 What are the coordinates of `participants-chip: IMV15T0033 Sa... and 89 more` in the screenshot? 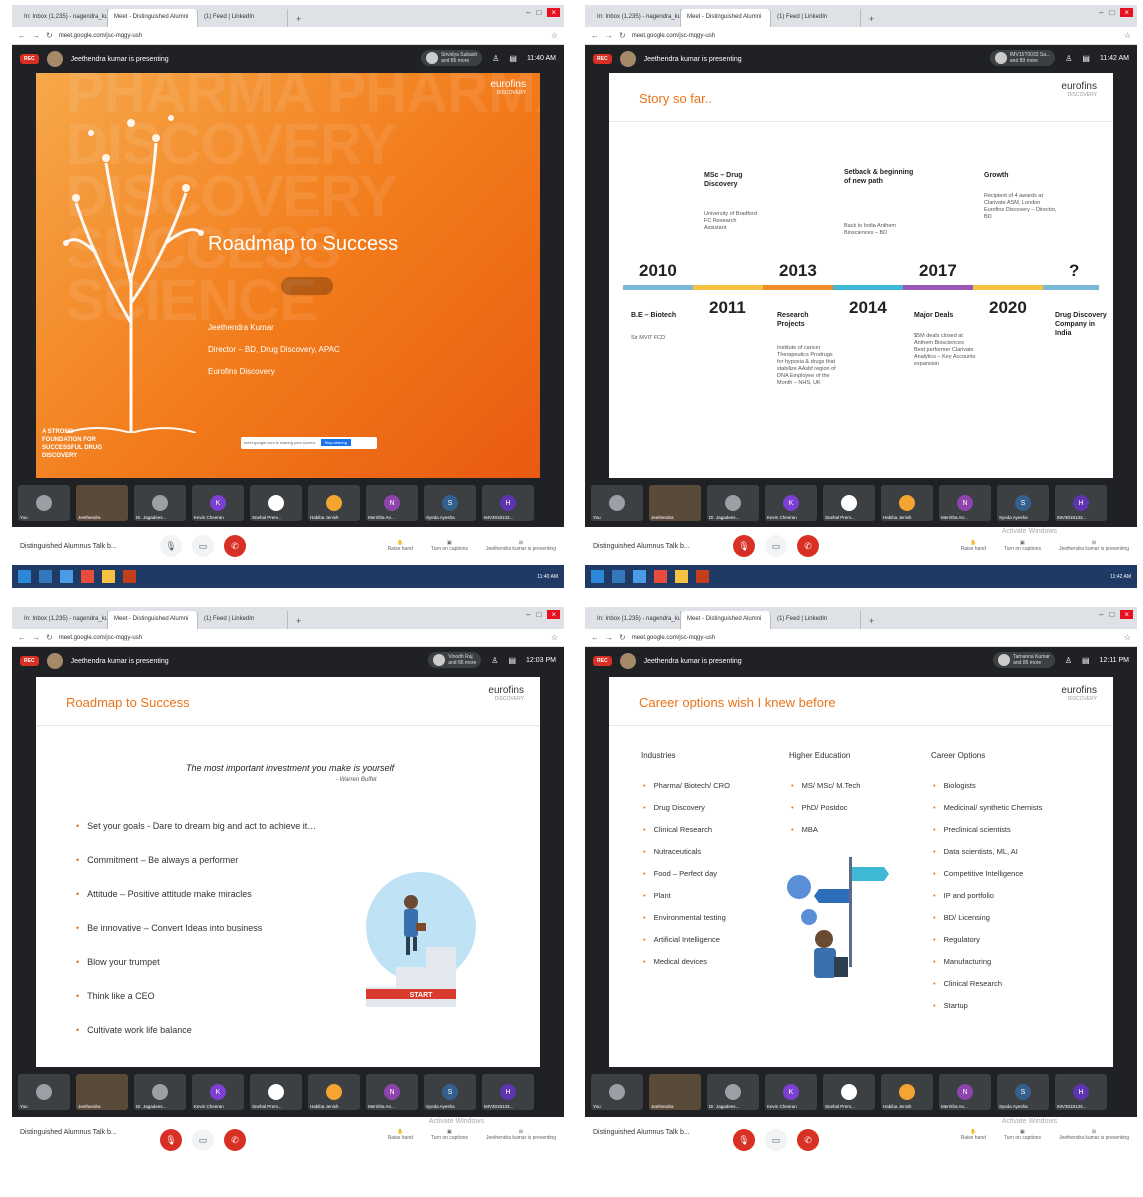 It's located at (1022, 58).